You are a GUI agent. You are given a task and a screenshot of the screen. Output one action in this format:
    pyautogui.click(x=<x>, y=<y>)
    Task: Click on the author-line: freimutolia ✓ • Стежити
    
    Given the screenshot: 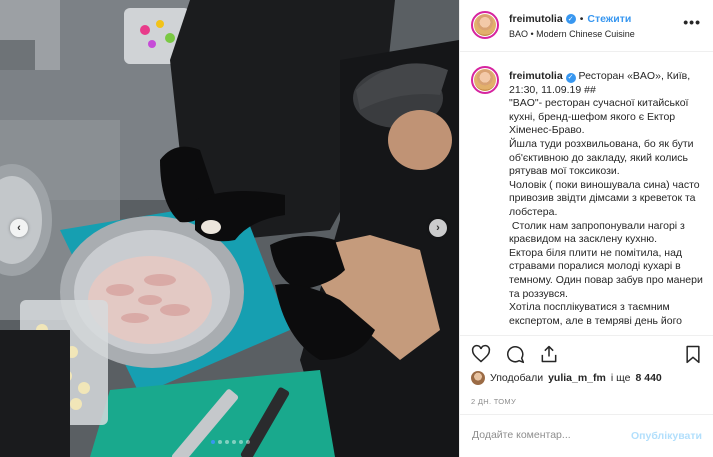 What is the action you would take?
    pyautogui.click(x=570, y=19)
    